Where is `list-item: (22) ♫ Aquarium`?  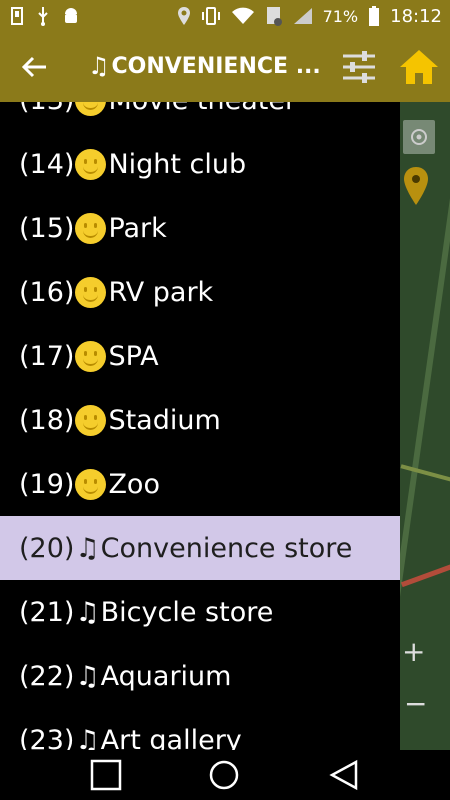
list-item: (22) ♫ Aquarium is located at coordinates (200, 676).